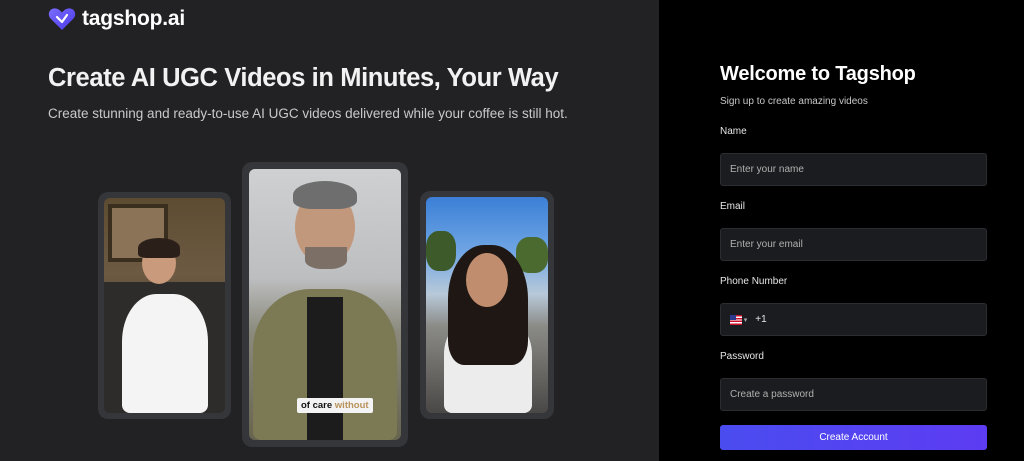 The image size is (1024, 461). Describe the element at coordinates (746, 320) in the screenshot. I see `chevron-down-icon: ▾` at that location.